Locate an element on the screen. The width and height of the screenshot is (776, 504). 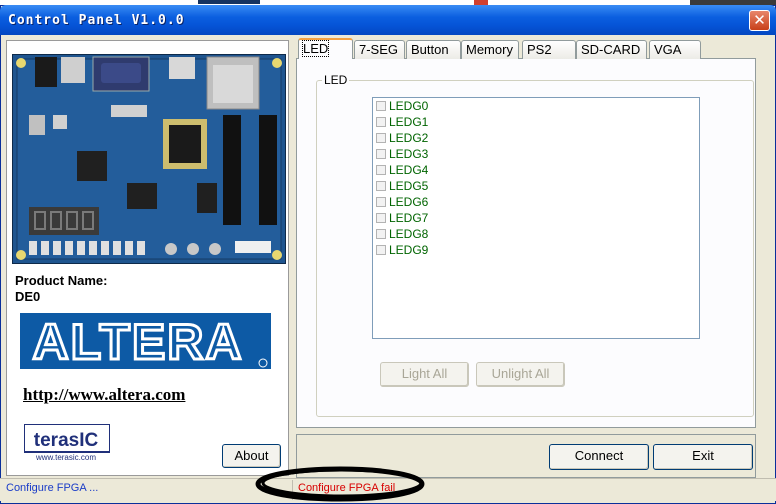
close-icon: ✕ is located at coordinates (759, 20).